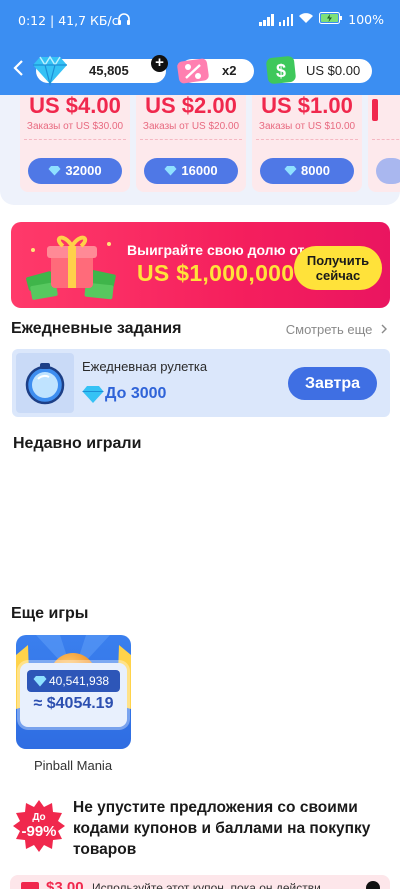  I want to click on bottom-coupon-text: Используйте этот купон, пока он действи, so click(206, 885).